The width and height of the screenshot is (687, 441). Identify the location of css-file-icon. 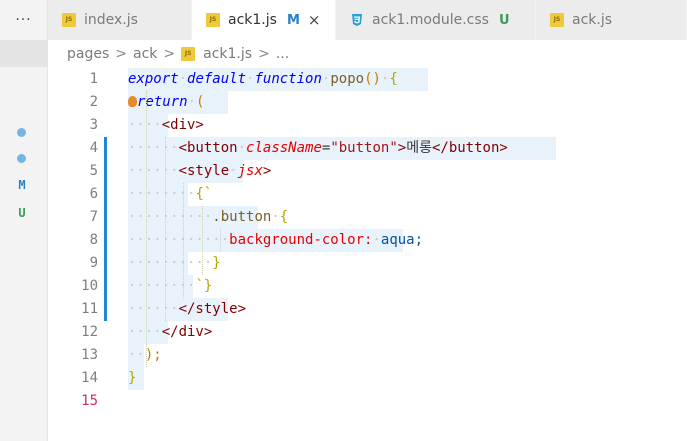
(357, 20).